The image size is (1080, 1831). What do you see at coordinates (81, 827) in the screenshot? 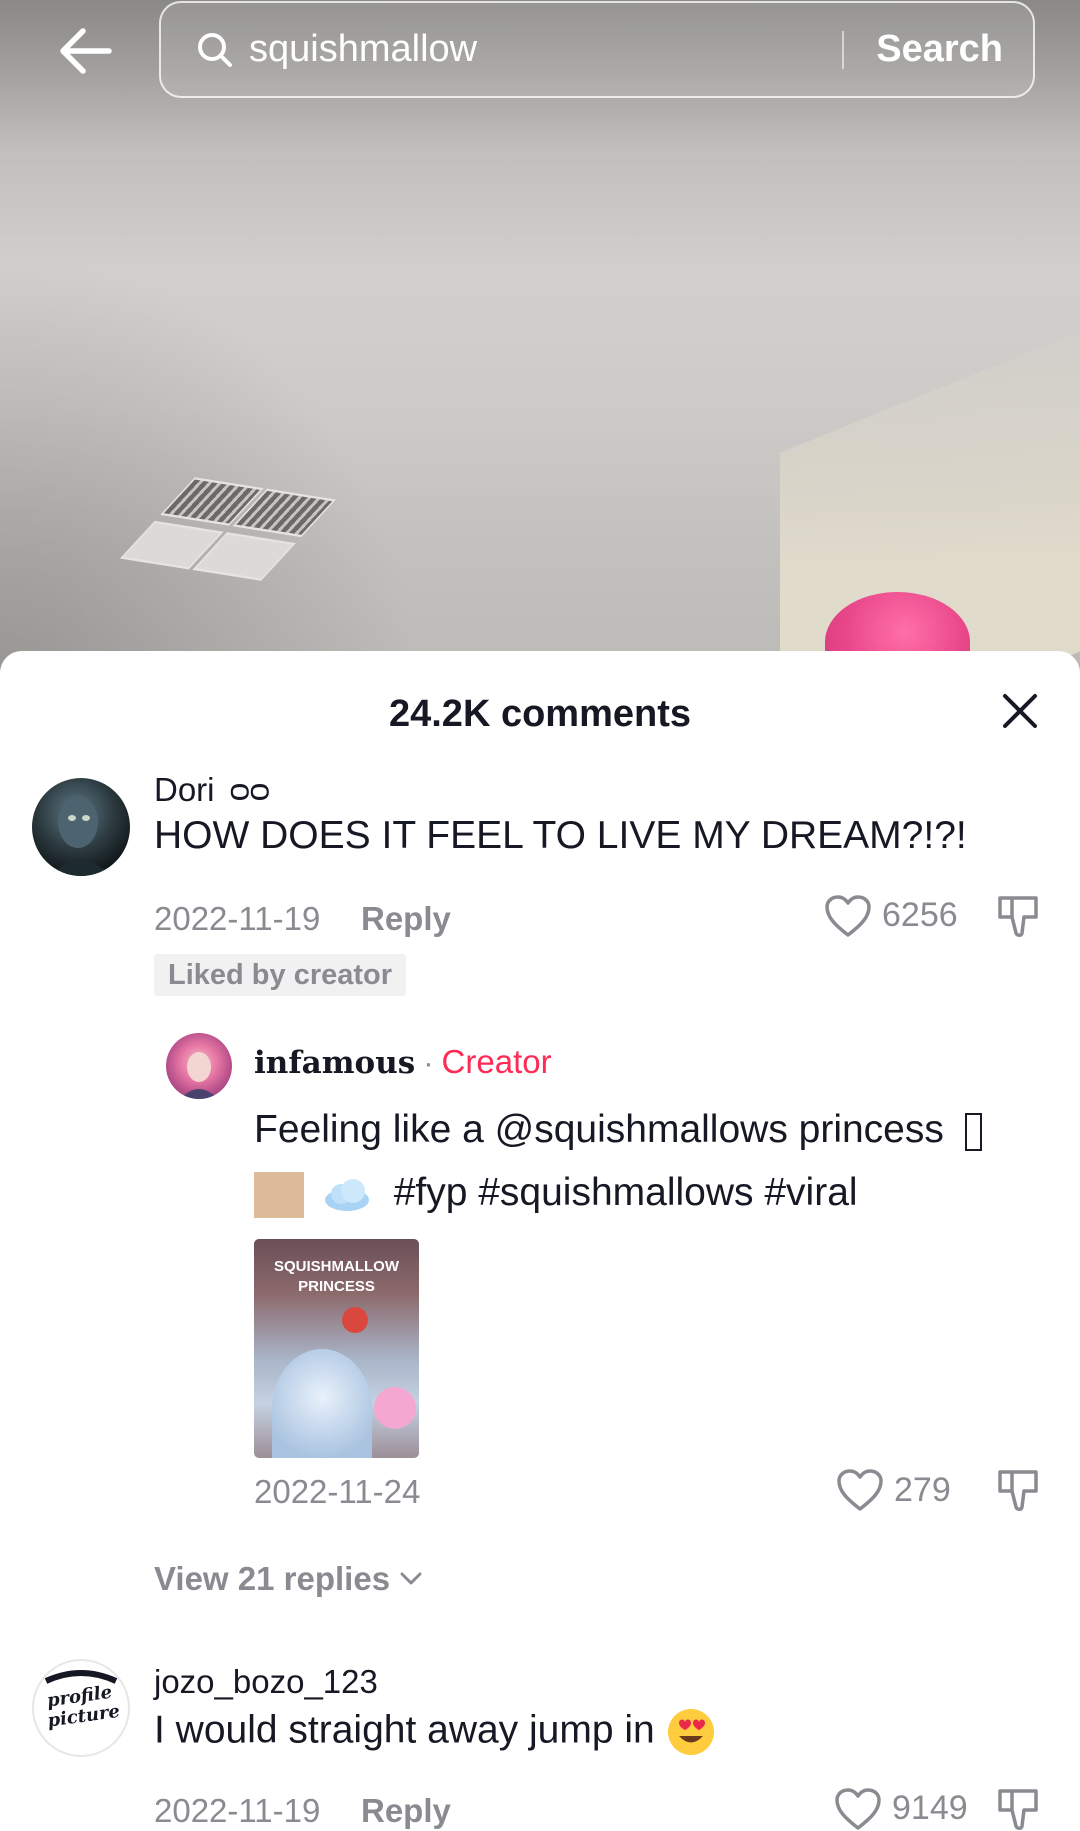
I see `avatar` at bounding box center [81, 827].